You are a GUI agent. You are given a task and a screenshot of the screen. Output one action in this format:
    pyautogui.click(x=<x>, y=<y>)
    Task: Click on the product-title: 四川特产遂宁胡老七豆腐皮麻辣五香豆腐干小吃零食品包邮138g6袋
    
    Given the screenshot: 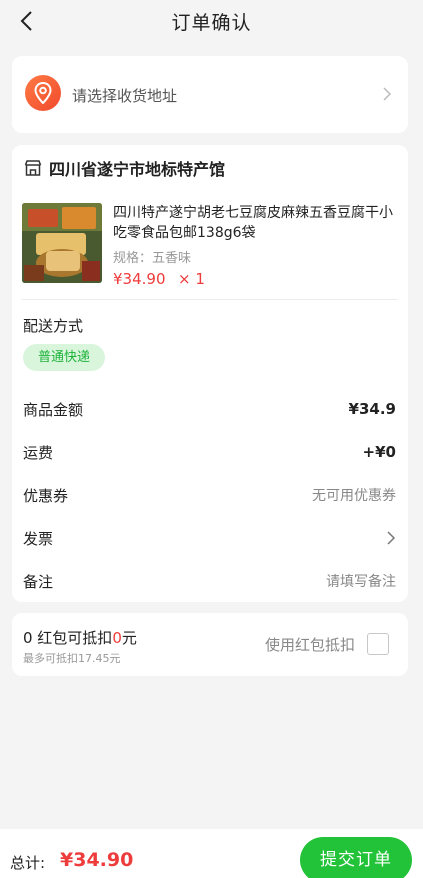 What is the action you would take?
    pyautogui.click(x=255, y=223)
    